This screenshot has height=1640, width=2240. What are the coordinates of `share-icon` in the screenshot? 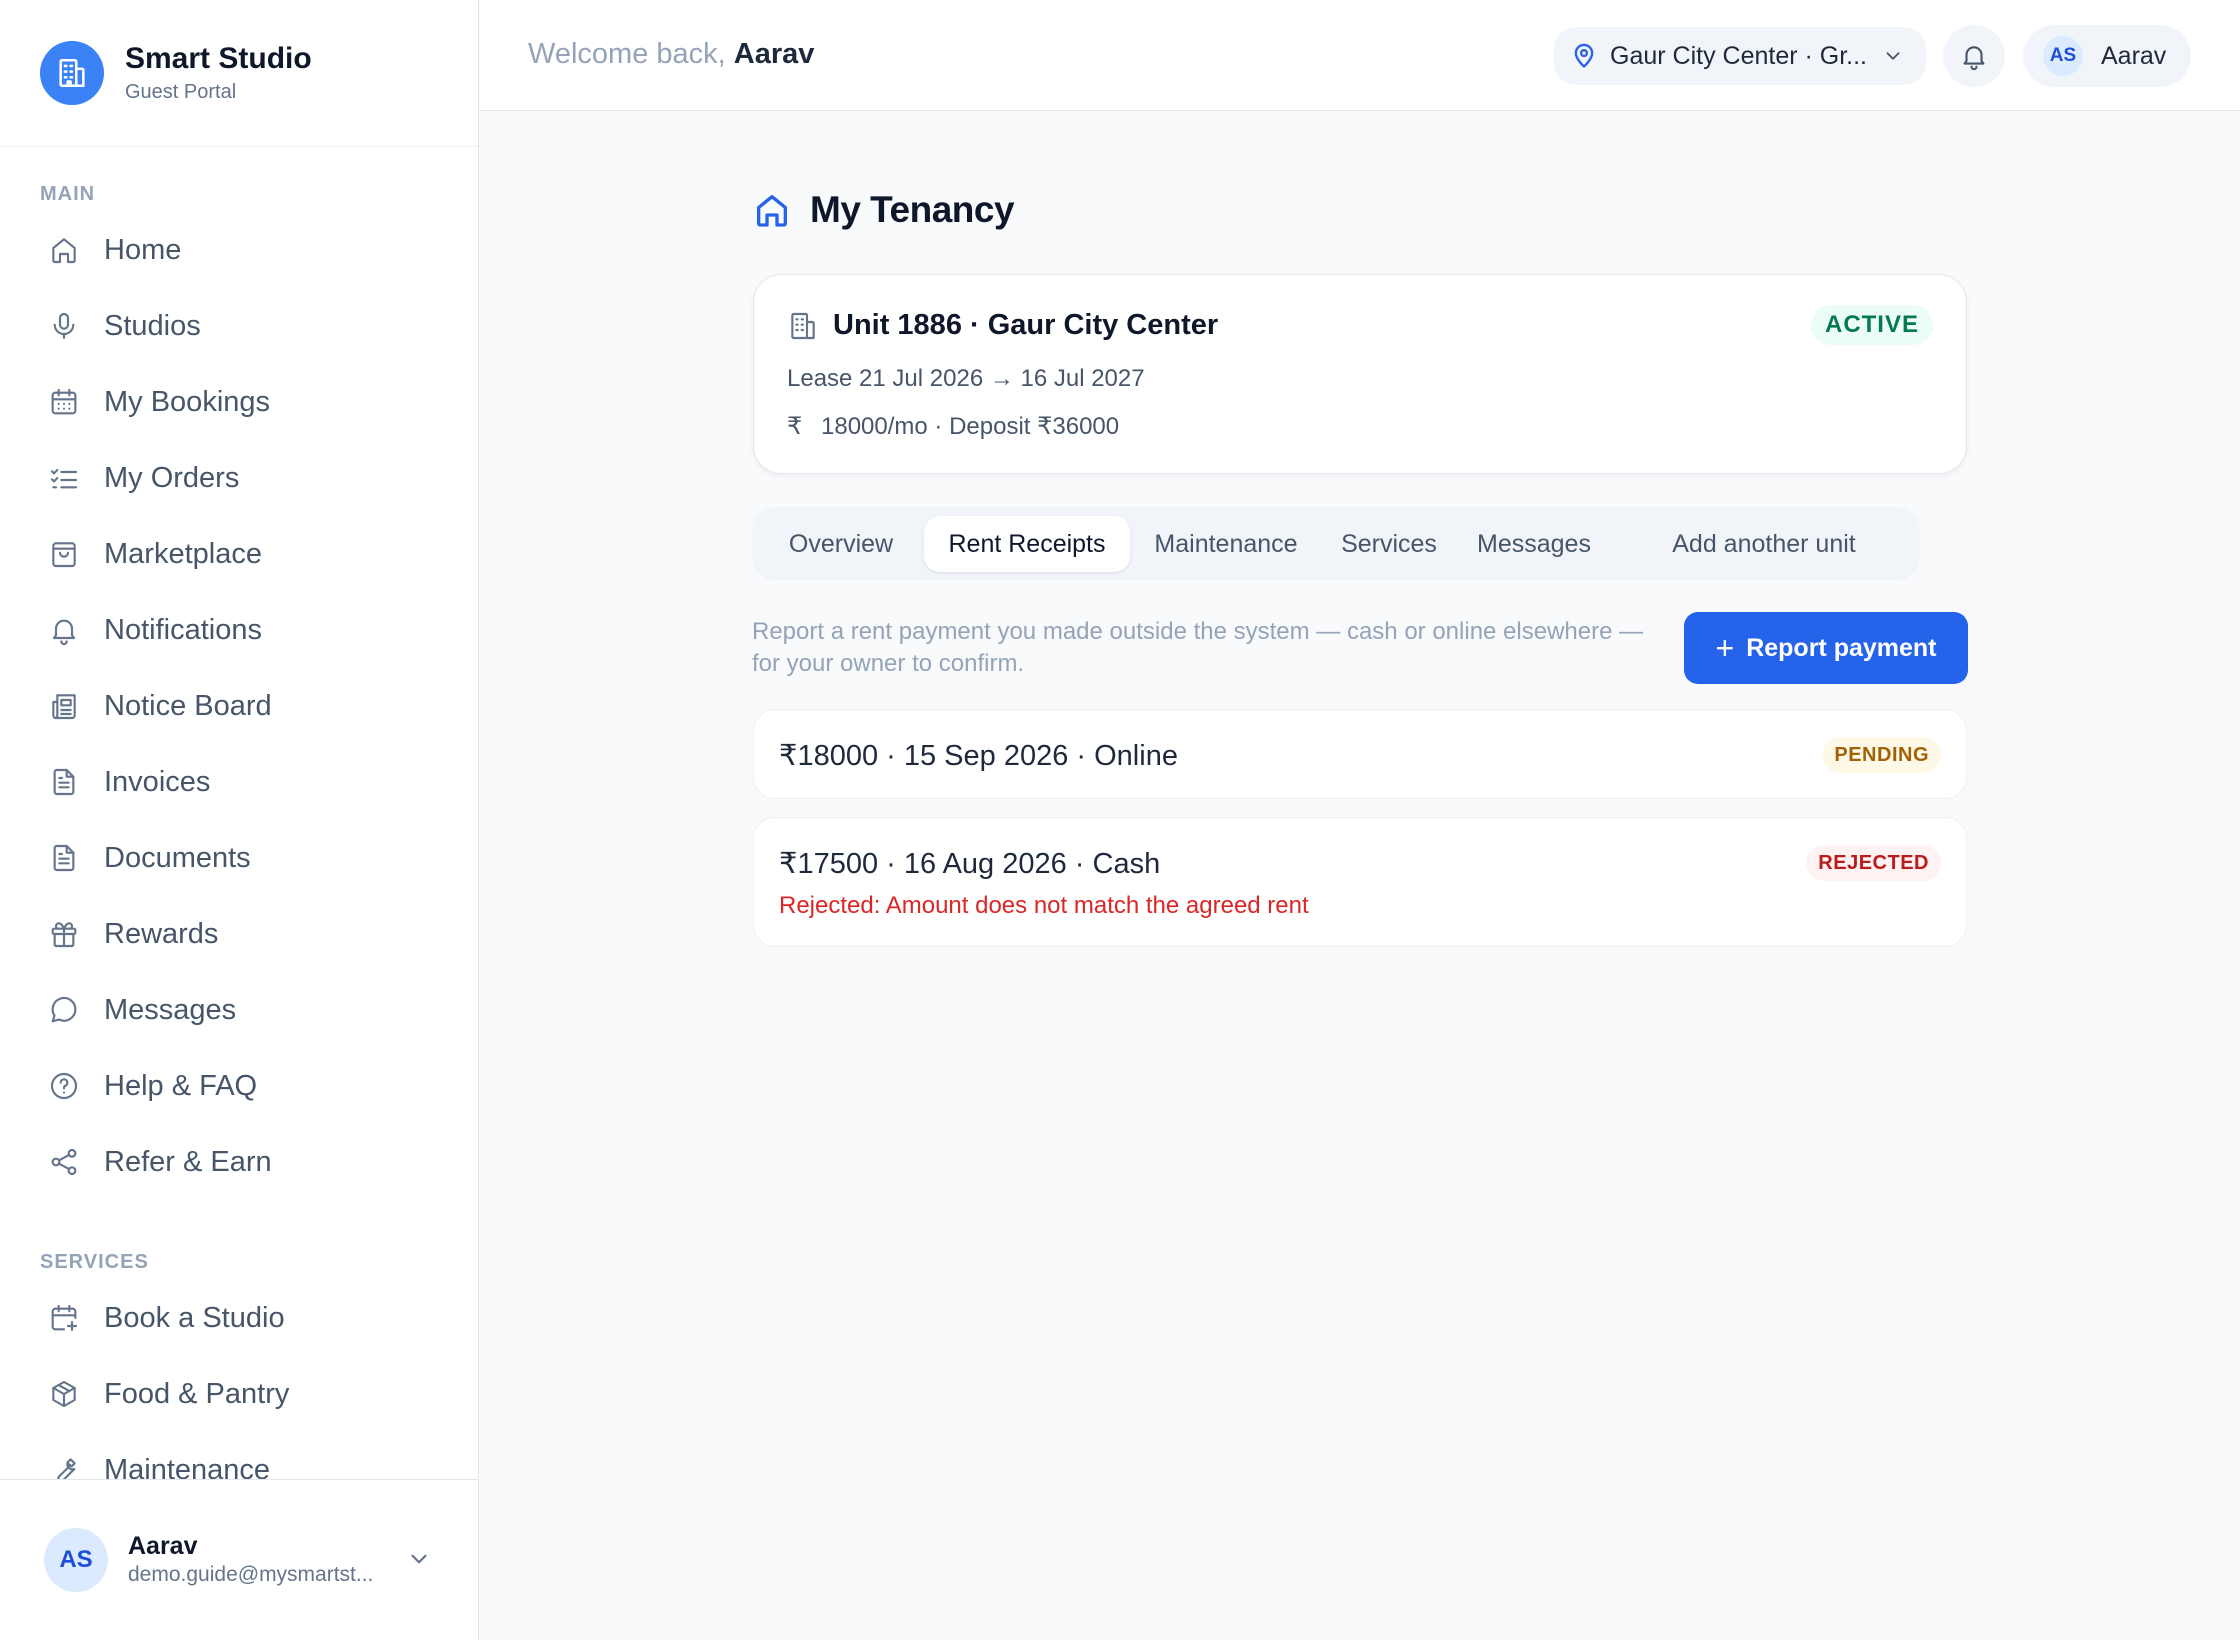 It's located at (64, 1162).